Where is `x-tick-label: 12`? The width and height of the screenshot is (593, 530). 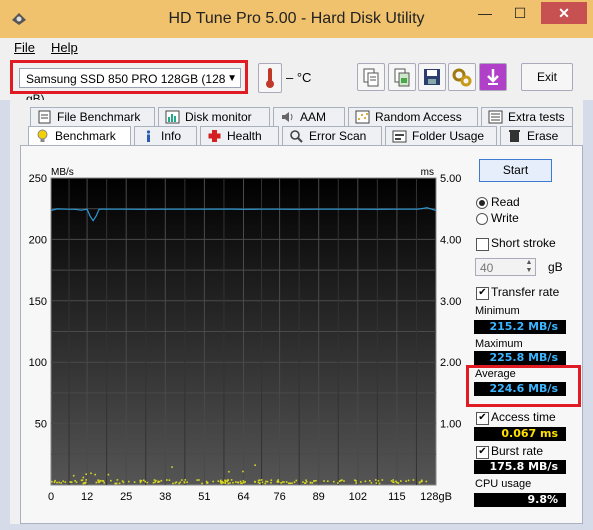
x-tick-label: 12 is located at coordinates (87, 497).